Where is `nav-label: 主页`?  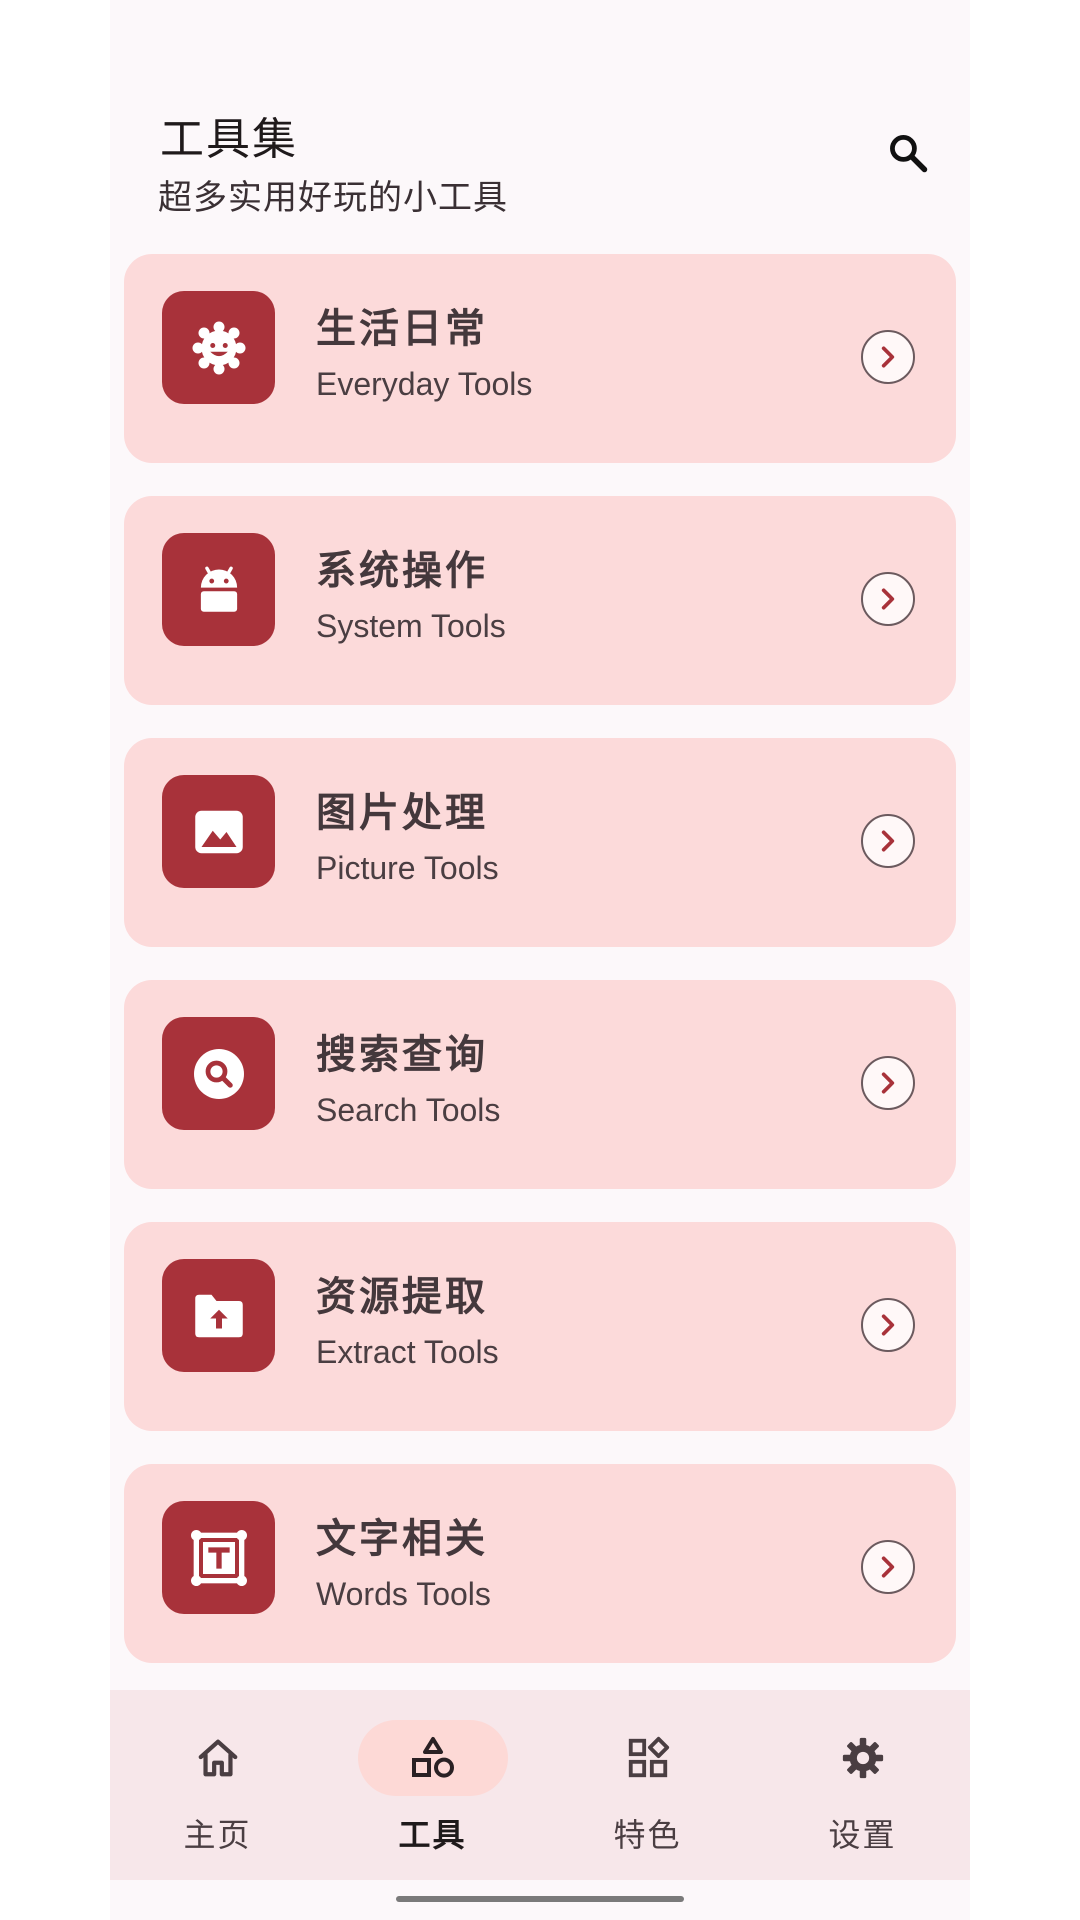 nav-label: 主页 is located at coordinates (217, 1835).